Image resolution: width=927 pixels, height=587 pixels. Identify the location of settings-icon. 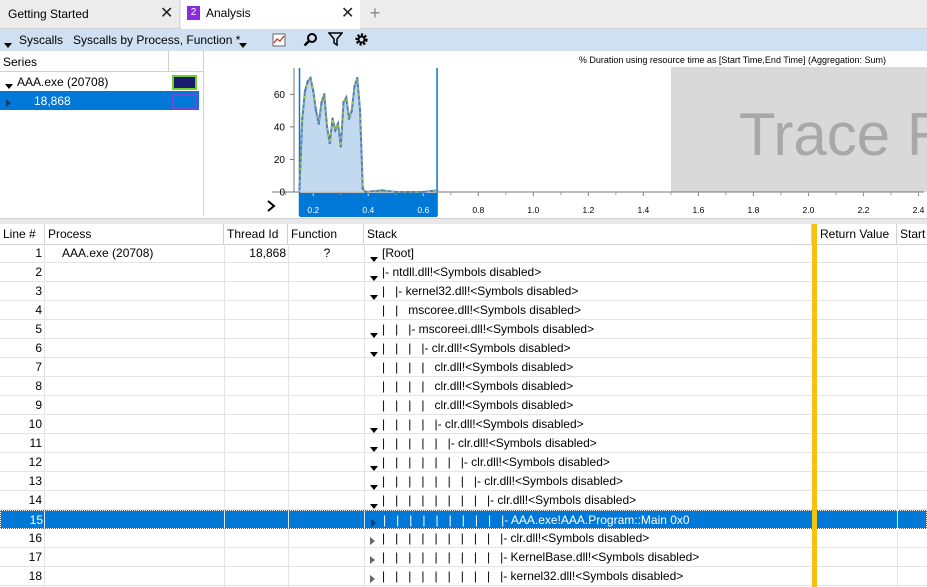
(361, 41).